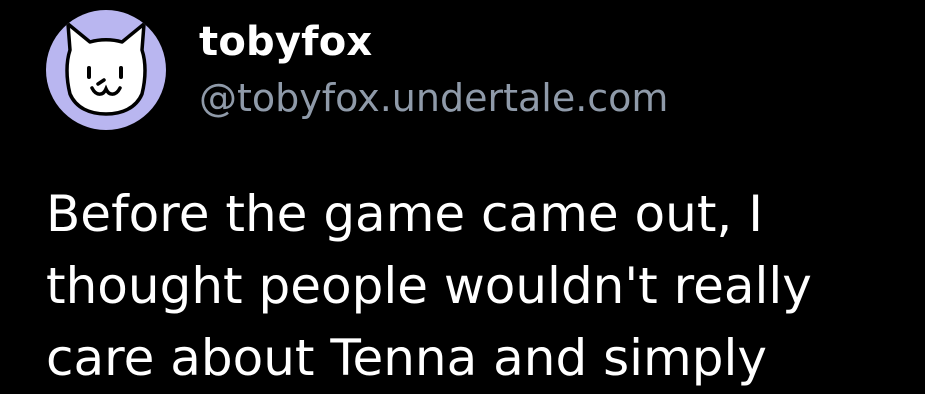 This screenshot has height=394, width=925. I want to click on avatar, so click(106, 70).